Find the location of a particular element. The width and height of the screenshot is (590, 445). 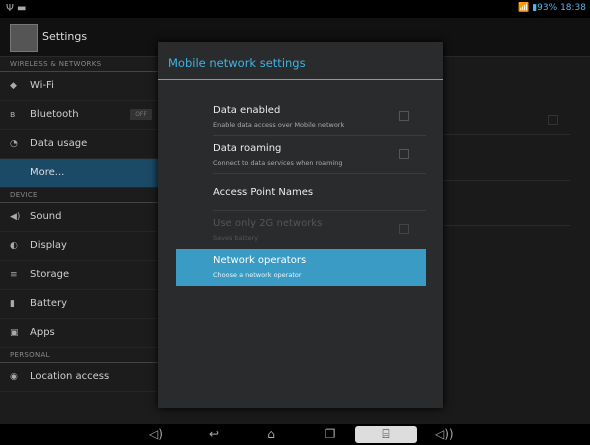

battery-icon: ▮ is located at coordinates (12, 304).